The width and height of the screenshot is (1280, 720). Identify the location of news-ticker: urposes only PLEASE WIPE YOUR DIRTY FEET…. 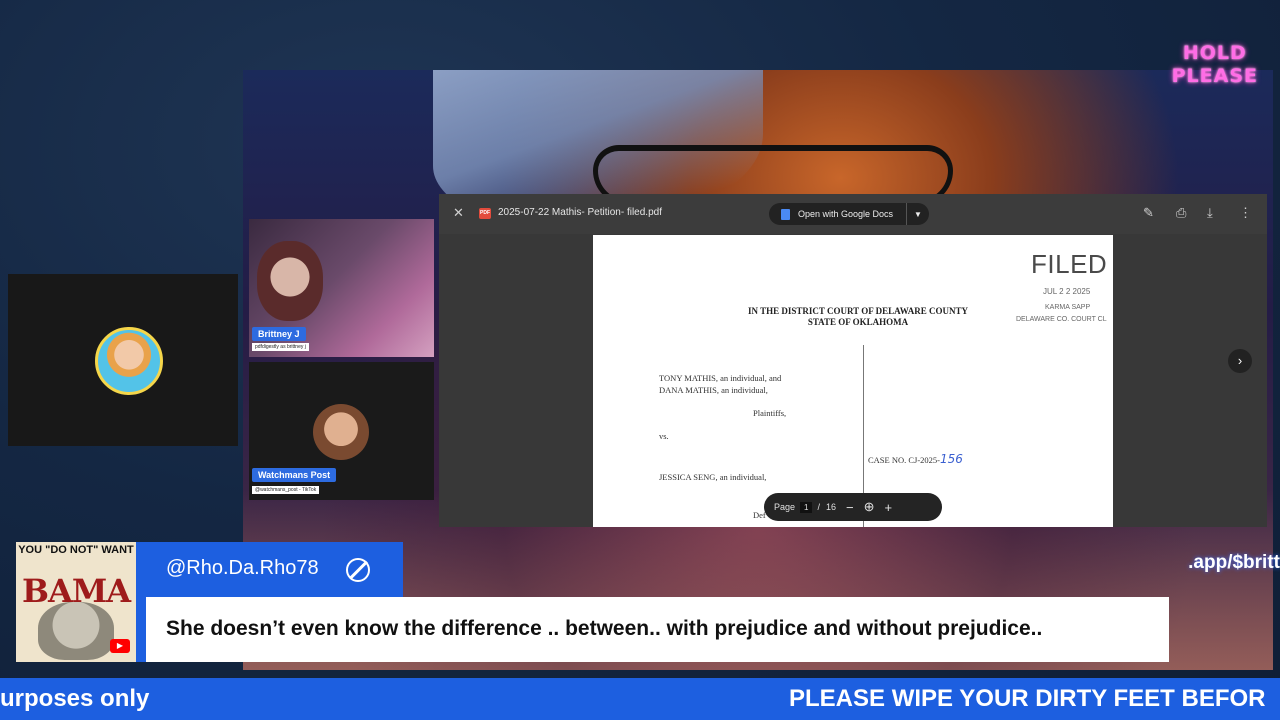
(640, 699).